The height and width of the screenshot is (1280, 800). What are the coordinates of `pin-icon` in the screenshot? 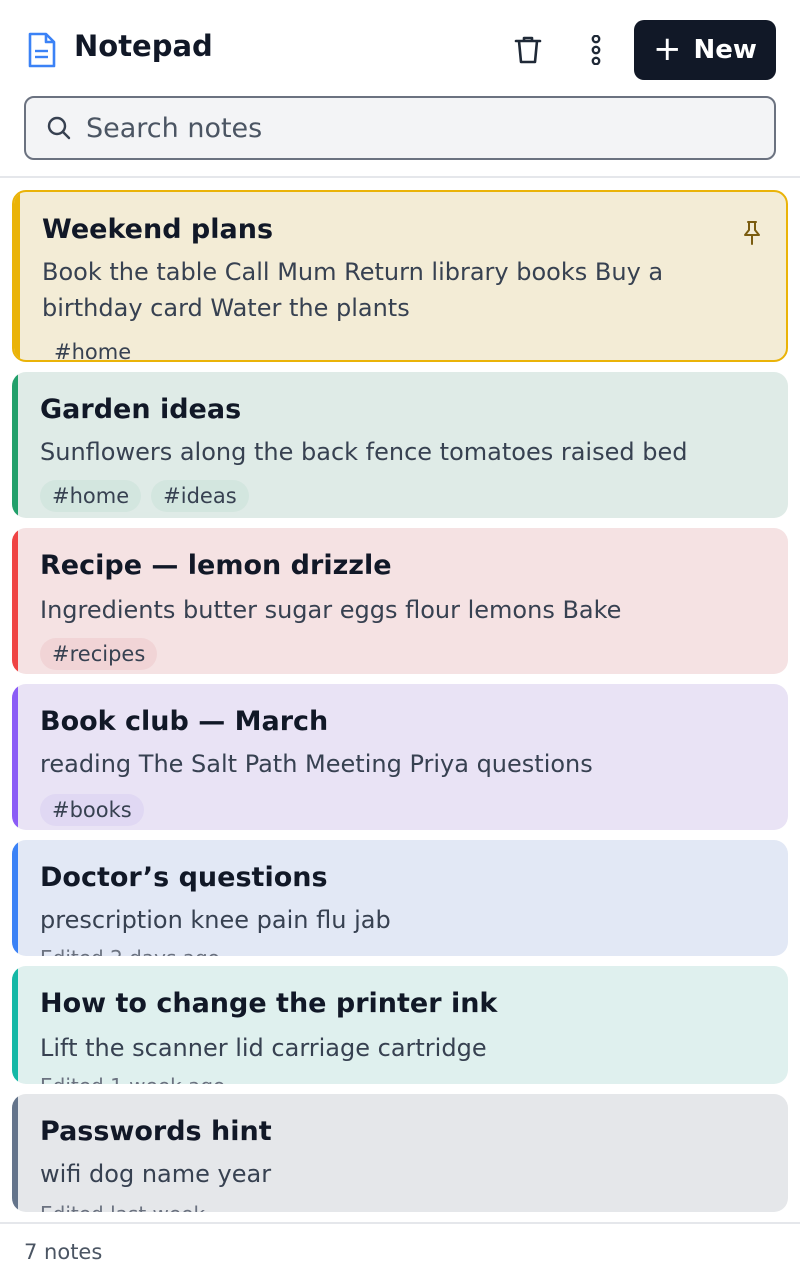 It's located at (752, 233).